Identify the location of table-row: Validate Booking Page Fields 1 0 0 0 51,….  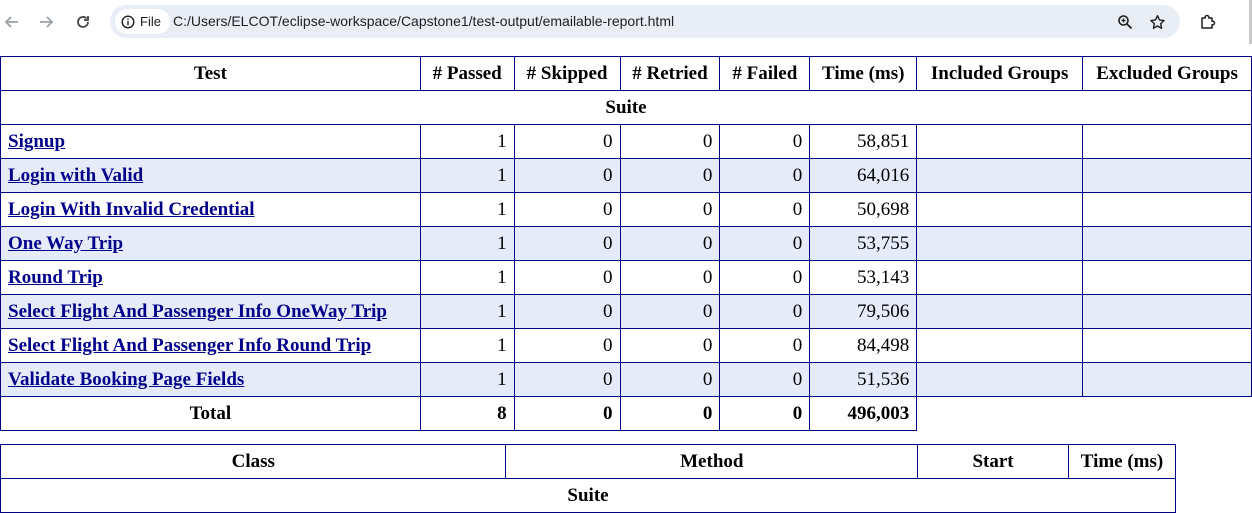
(626, 379).